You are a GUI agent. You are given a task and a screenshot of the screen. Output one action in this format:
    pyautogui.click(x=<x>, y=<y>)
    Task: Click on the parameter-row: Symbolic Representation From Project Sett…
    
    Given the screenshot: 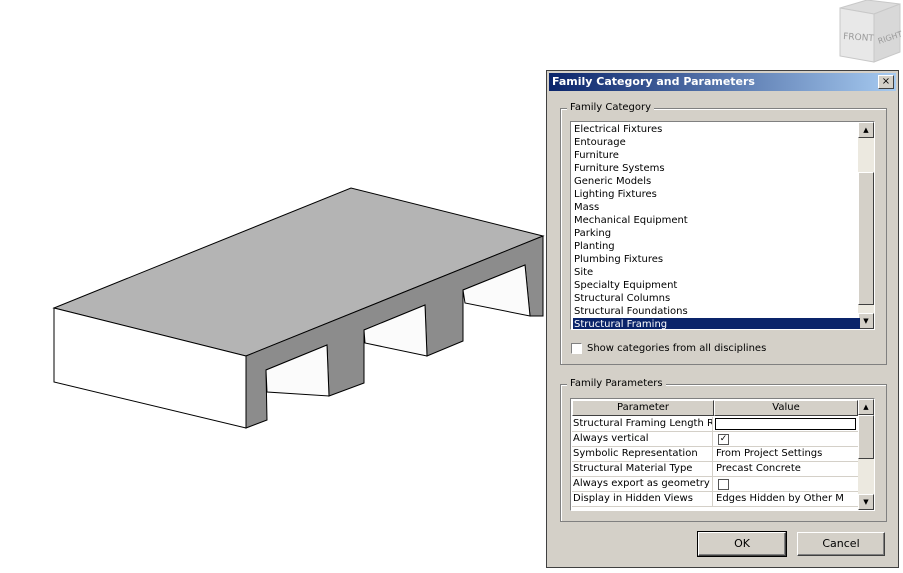 What is the action you would take?
    pyautogui.click(x=715, y=454)
    